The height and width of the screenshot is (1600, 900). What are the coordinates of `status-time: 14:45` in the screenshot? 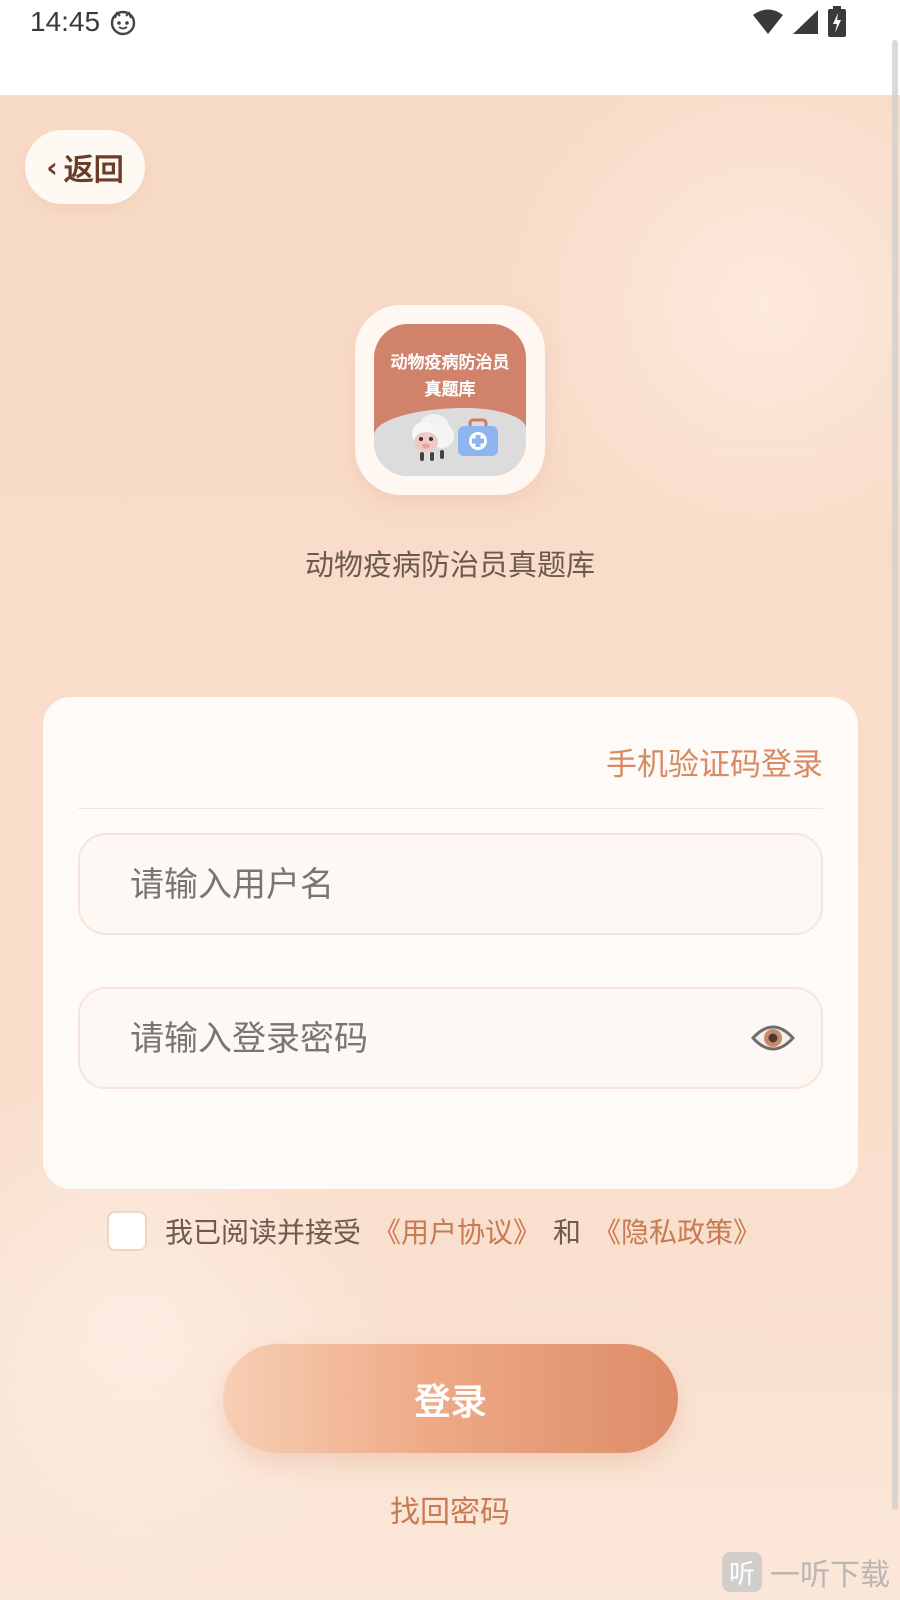 It's located at (65, 21).